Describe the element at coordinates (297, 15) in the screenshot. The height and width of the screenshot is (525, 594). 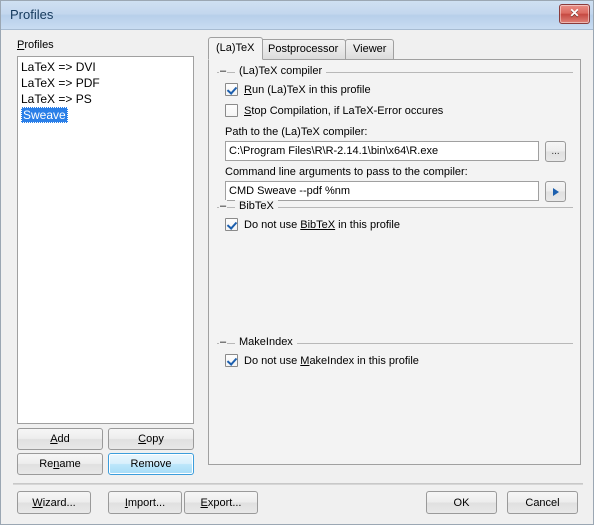
I see `title-bar: Profiles ✕` at that location.